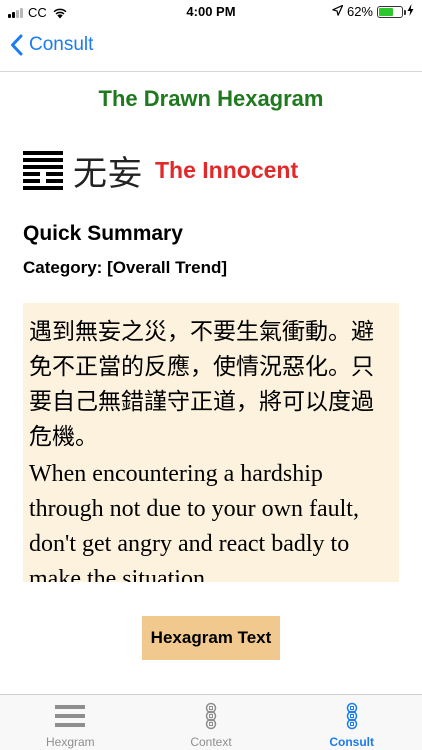 This screenshot has height=750, width=422. I want to click on back-button: Consult, so click(51, 45).